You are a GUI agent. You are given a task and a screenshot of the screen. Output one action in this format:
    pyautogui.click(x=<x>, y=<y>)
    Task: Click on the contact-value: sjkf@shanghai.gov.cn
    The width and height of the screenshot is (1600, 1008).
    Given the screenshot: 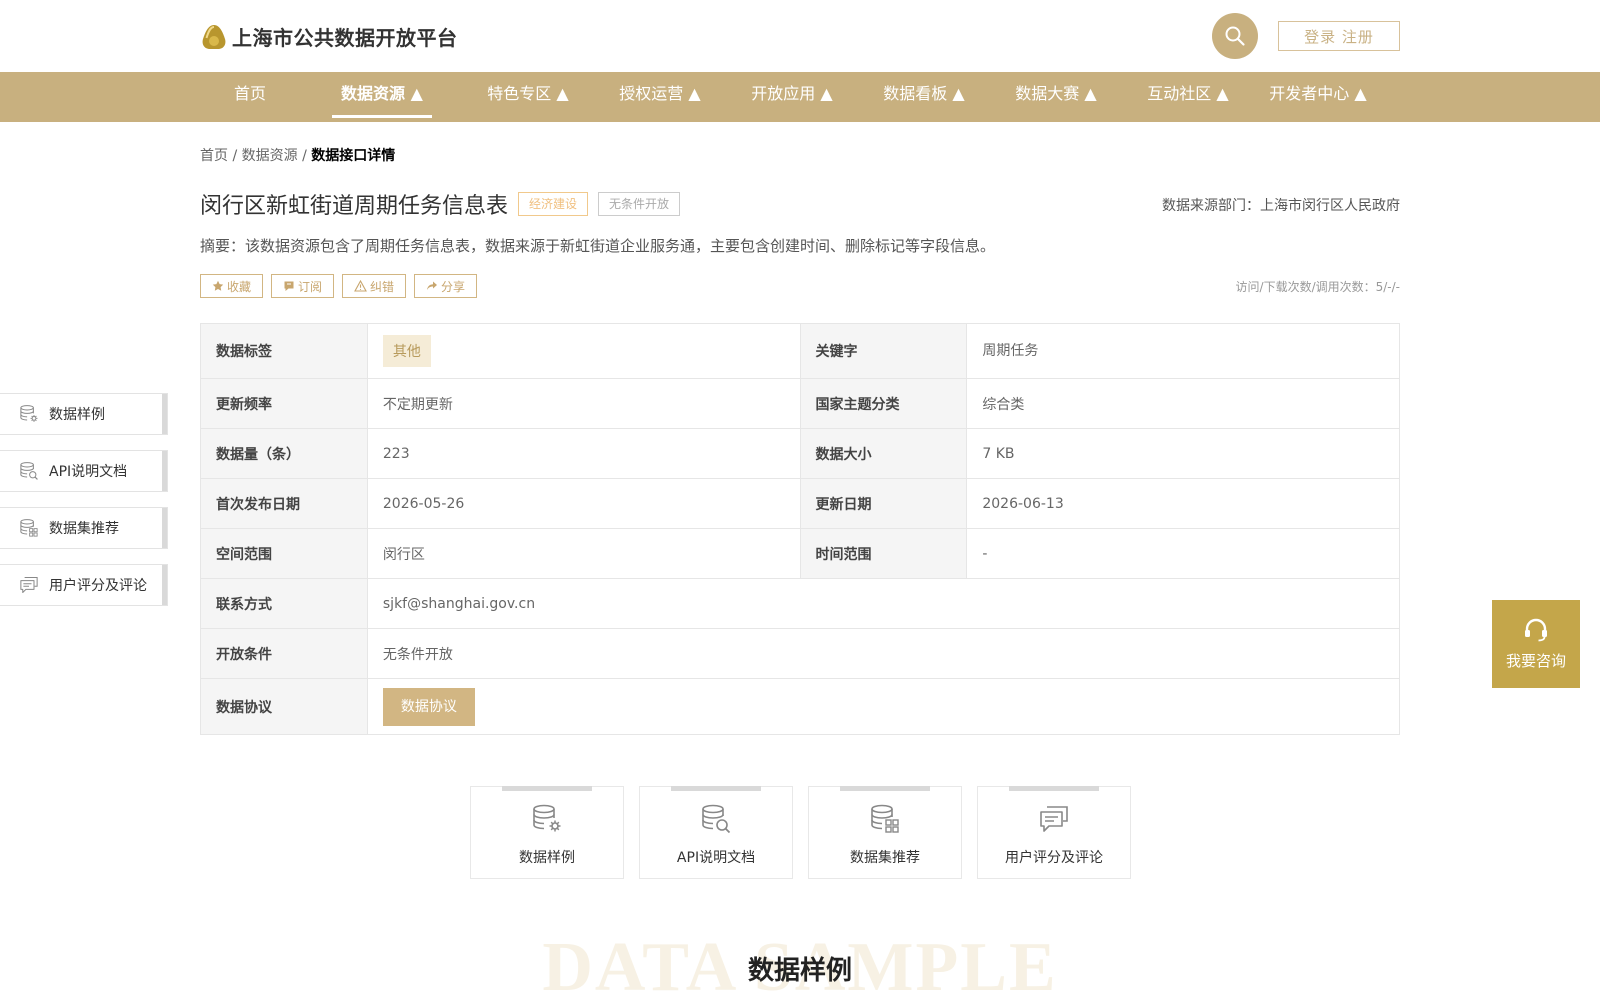 What is the action you would take?
    pyautogui.click(x=883, y=603)
    